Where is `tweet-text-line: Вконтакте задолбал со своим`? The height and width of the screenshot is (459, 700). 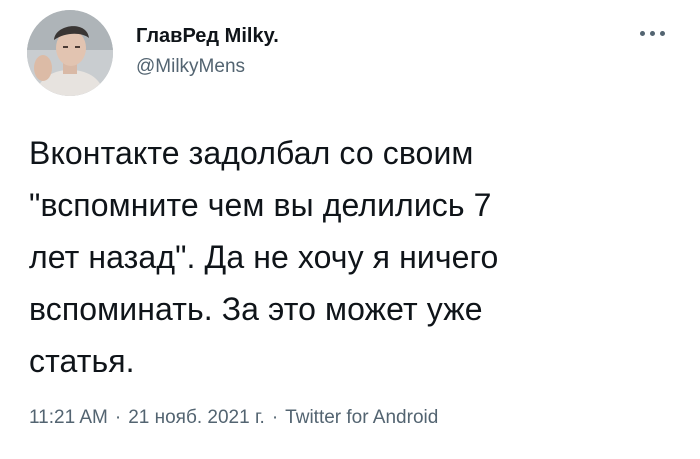
tweet-text-line: Вконтакте задолбал со своим is located at coordinates (251, 153).